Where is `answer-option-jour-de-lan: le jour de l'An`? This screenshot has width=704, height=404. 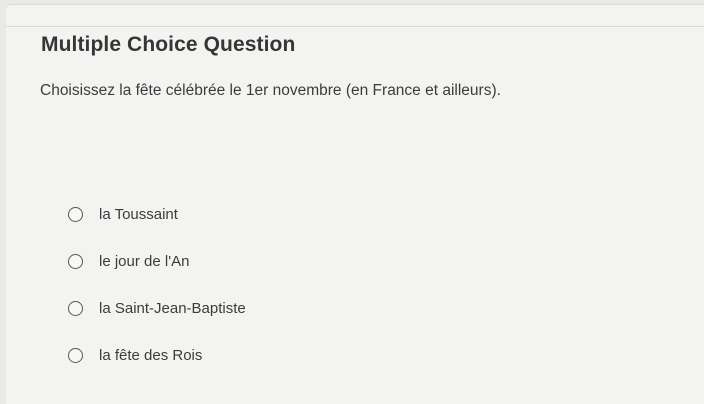 answer-option-jour-de-lan: le jour de l'An is located at coordinates (157, 261).